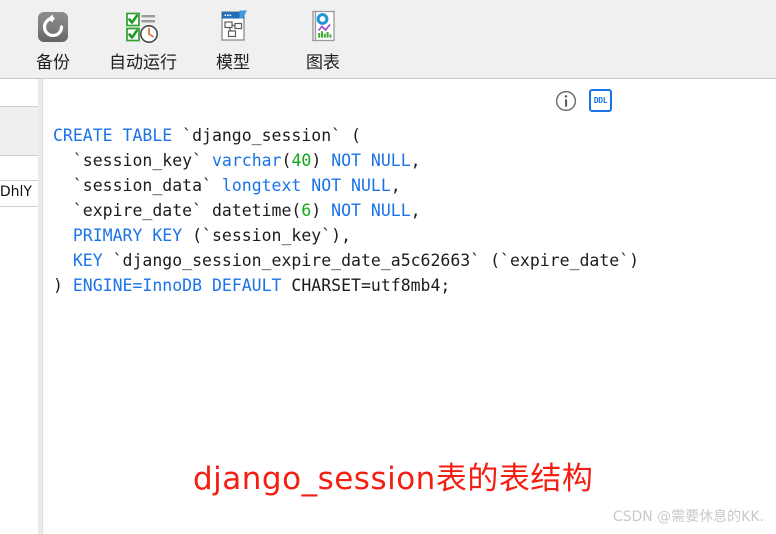  I want to click on toolbar-button-model: 模型, so click(233, 39).